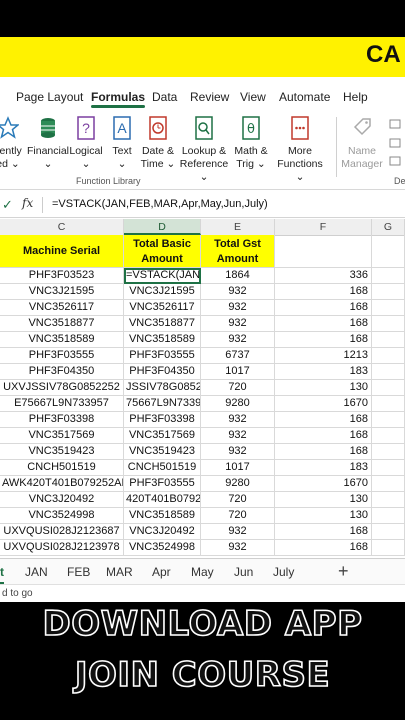 The width and height of the screenshot is (405, 720). I want to click on cell-total-basic: PHF3F04350, so click(162, 372).